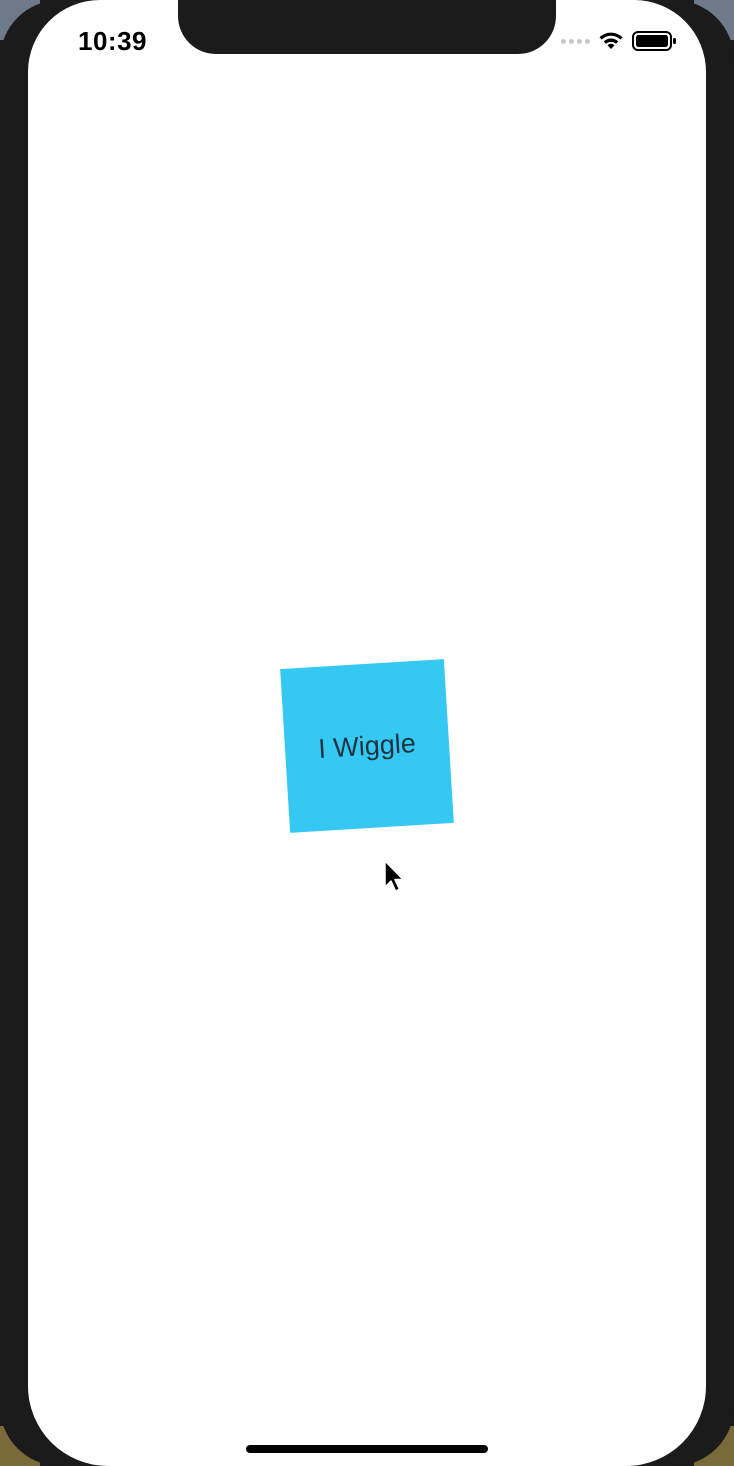 The height and width of the screenshot is (1466, 734). What do you see at coordinates (611, 41) in the screenshot?
I see `wifi-icon` at bounding box center [611, 41].